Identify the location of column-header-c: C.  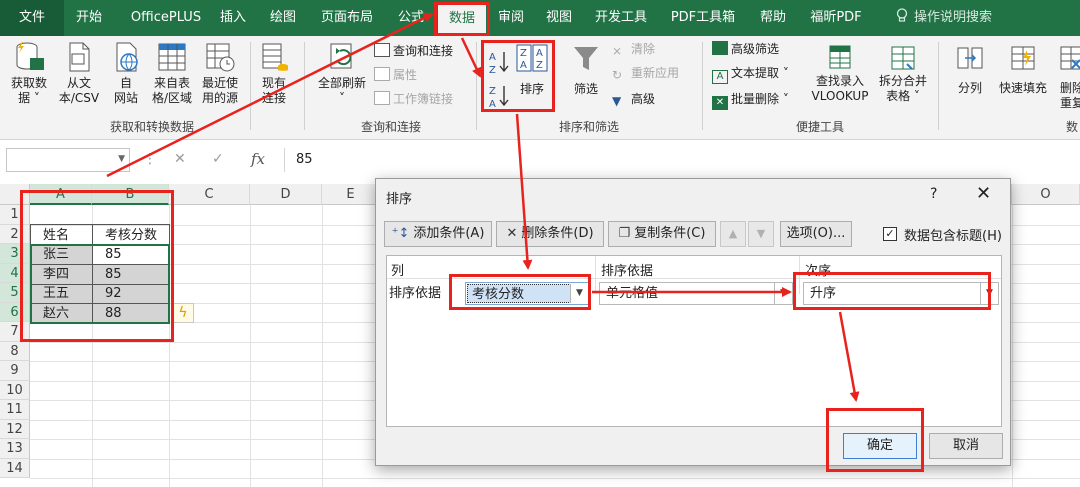
(209, 194).